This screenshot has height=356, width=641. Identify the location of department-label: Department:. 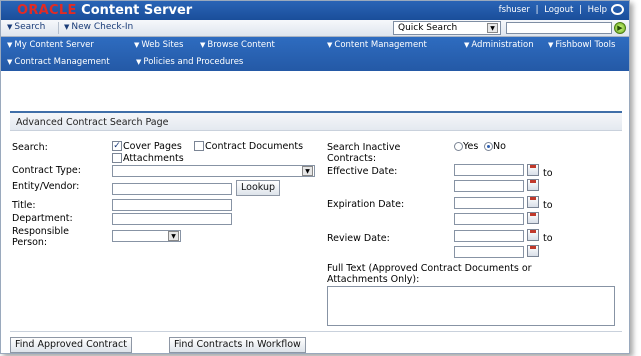
(42, 218).